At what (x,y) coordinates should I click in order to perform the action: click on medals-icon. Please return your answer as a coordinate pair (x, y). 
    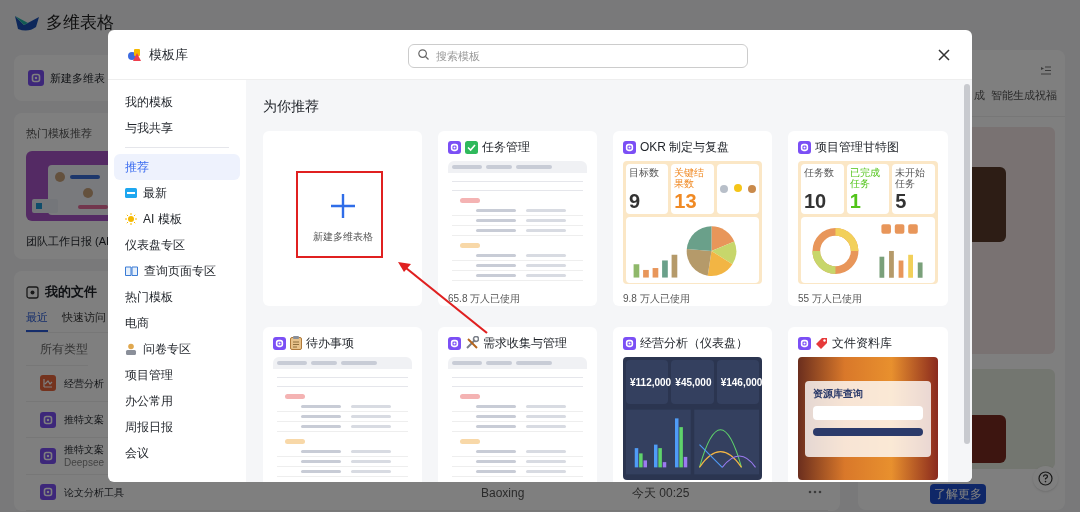
    Looking at the image, I should click on (737, 189).